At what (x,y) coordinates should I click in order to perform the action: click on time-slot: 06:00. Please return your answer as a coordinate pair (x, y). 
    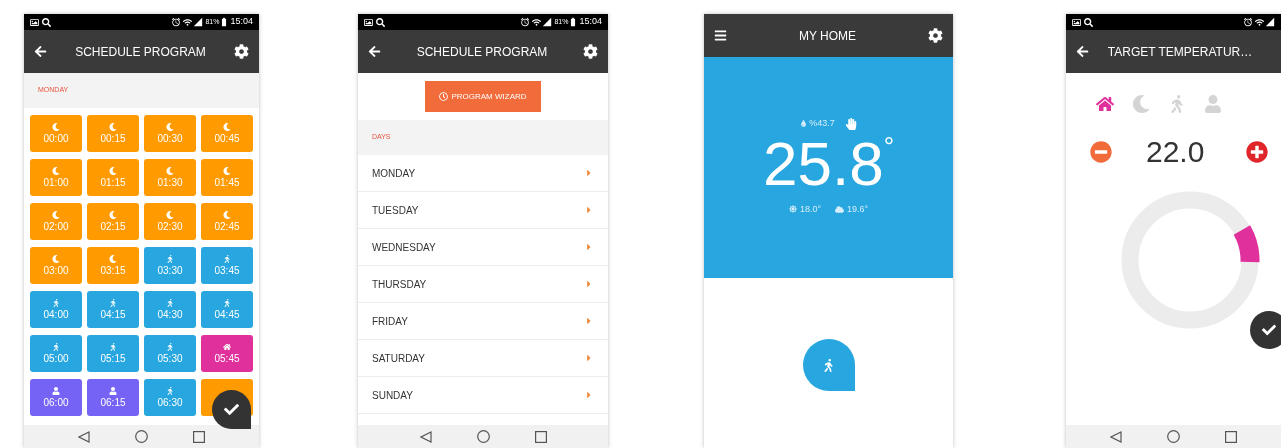
    Looking at the image, I should click on (56, 397).